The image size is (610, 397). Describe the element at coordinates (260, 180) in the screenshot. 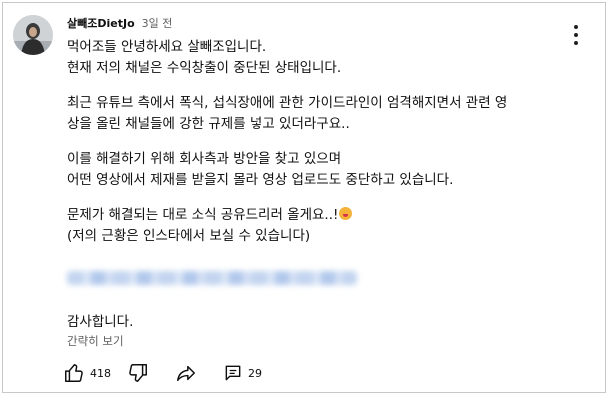

I see `comment-line: 어떤 영상에서 제재를 받을지 몰라 영상 업로드도 중단하고 있습니다.` at that location.